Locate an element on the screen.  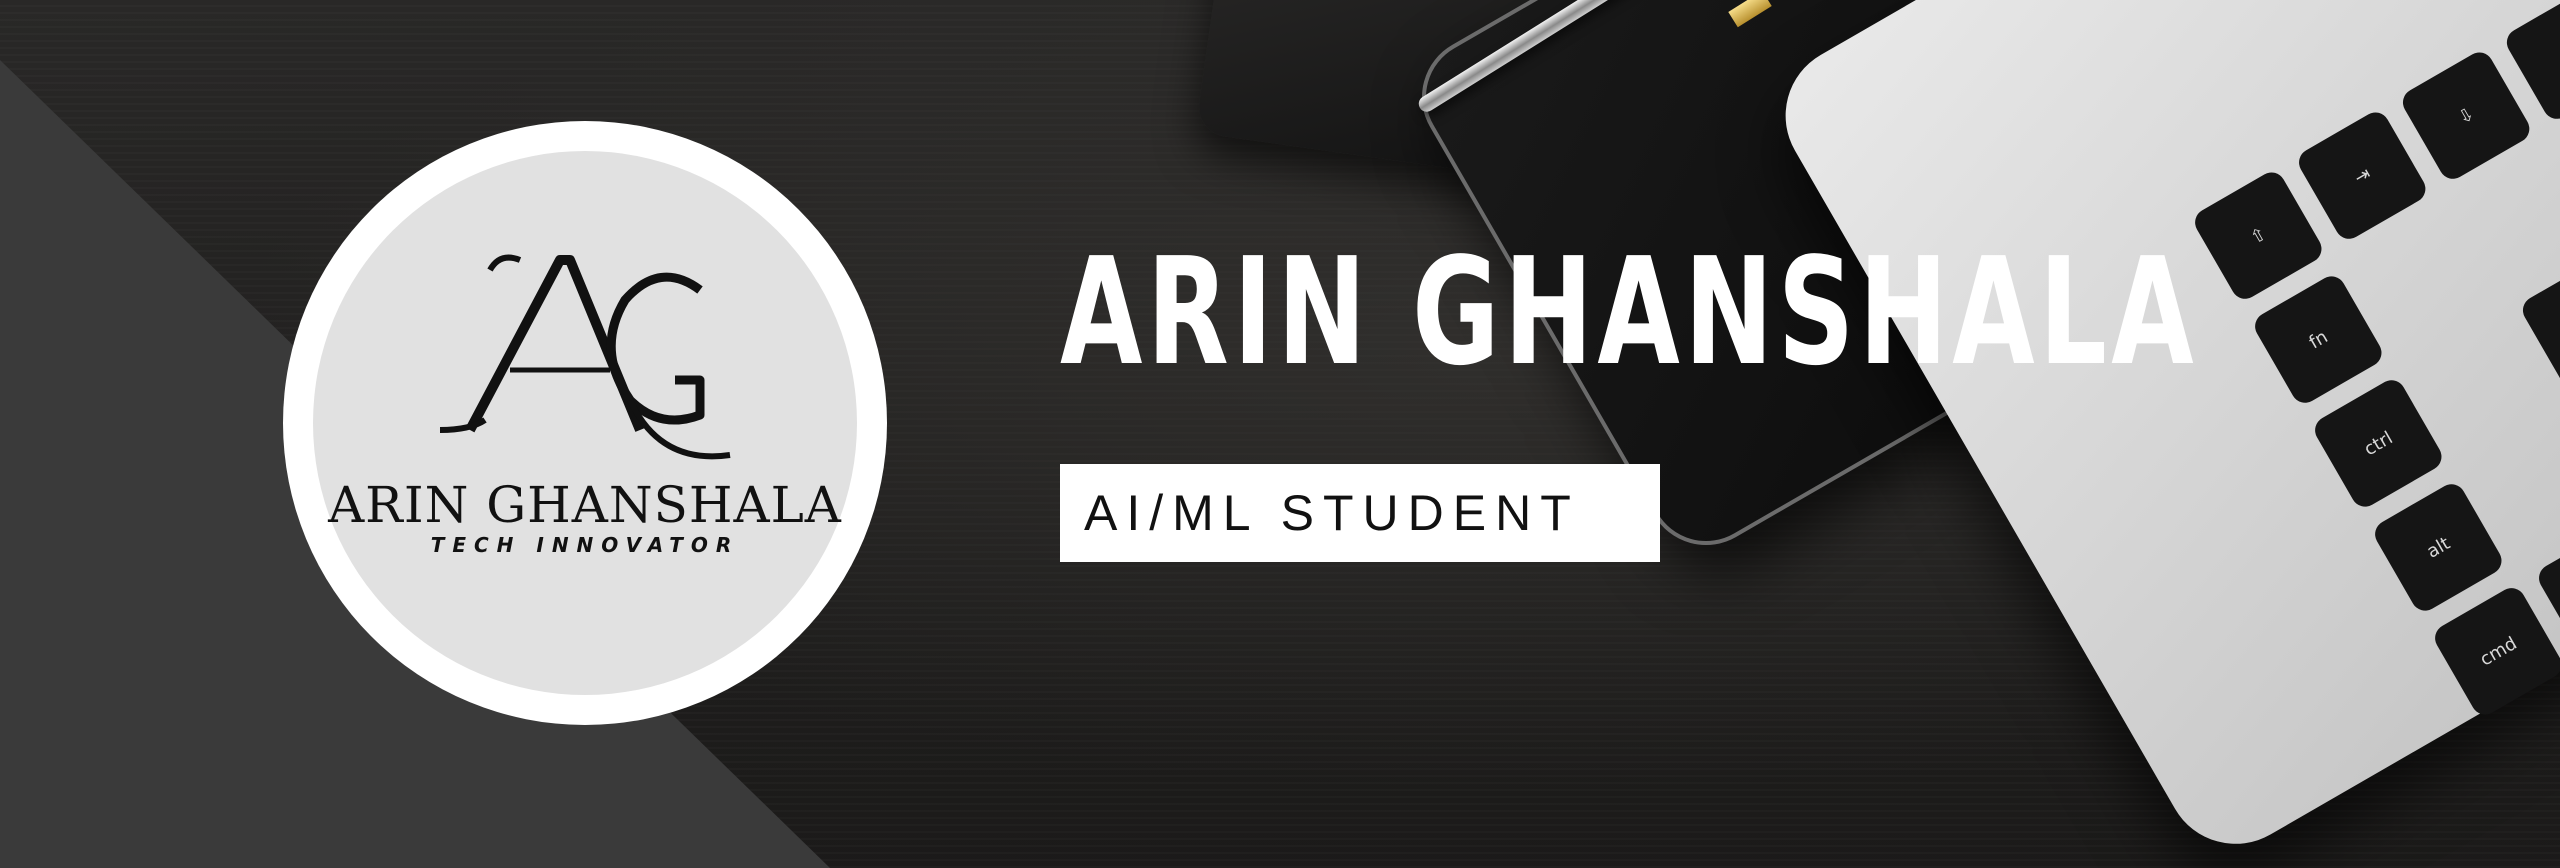
role-badge: AI/ML STUDENT is located at coordinates (1360, 513).